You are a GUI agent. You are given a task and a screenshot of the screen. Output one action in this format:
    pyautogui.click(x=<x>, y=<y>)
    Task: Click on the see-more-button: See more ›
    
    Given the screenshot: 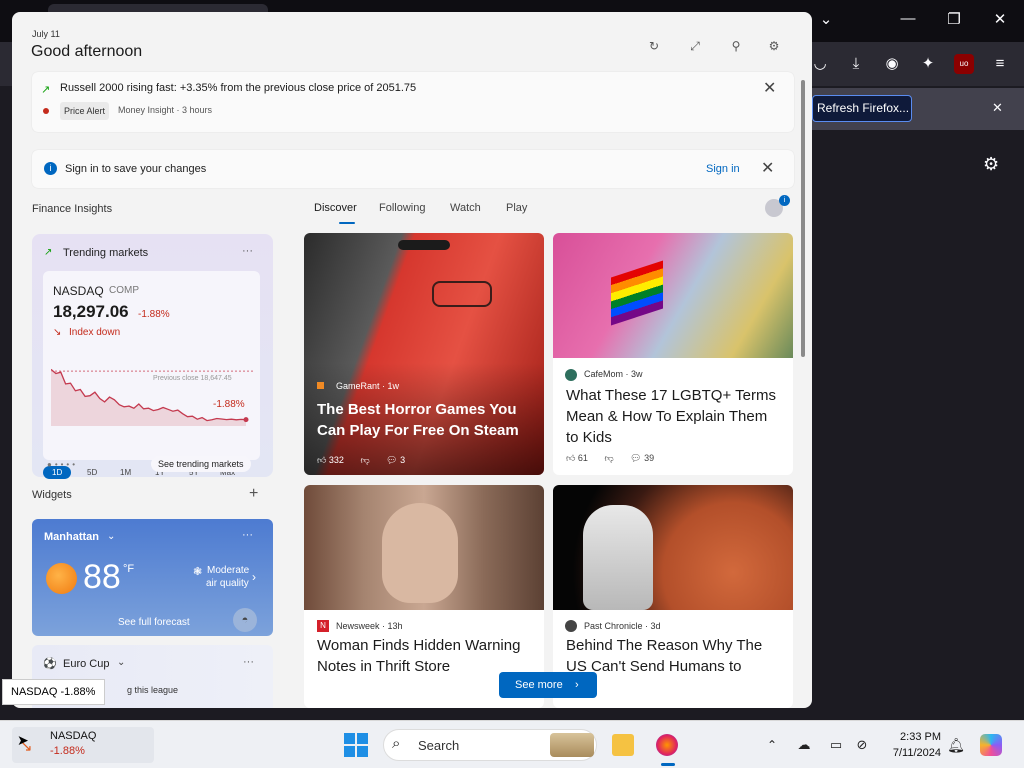 What is the action you would take?
    pyautogui.click(x=548, y=685)
    